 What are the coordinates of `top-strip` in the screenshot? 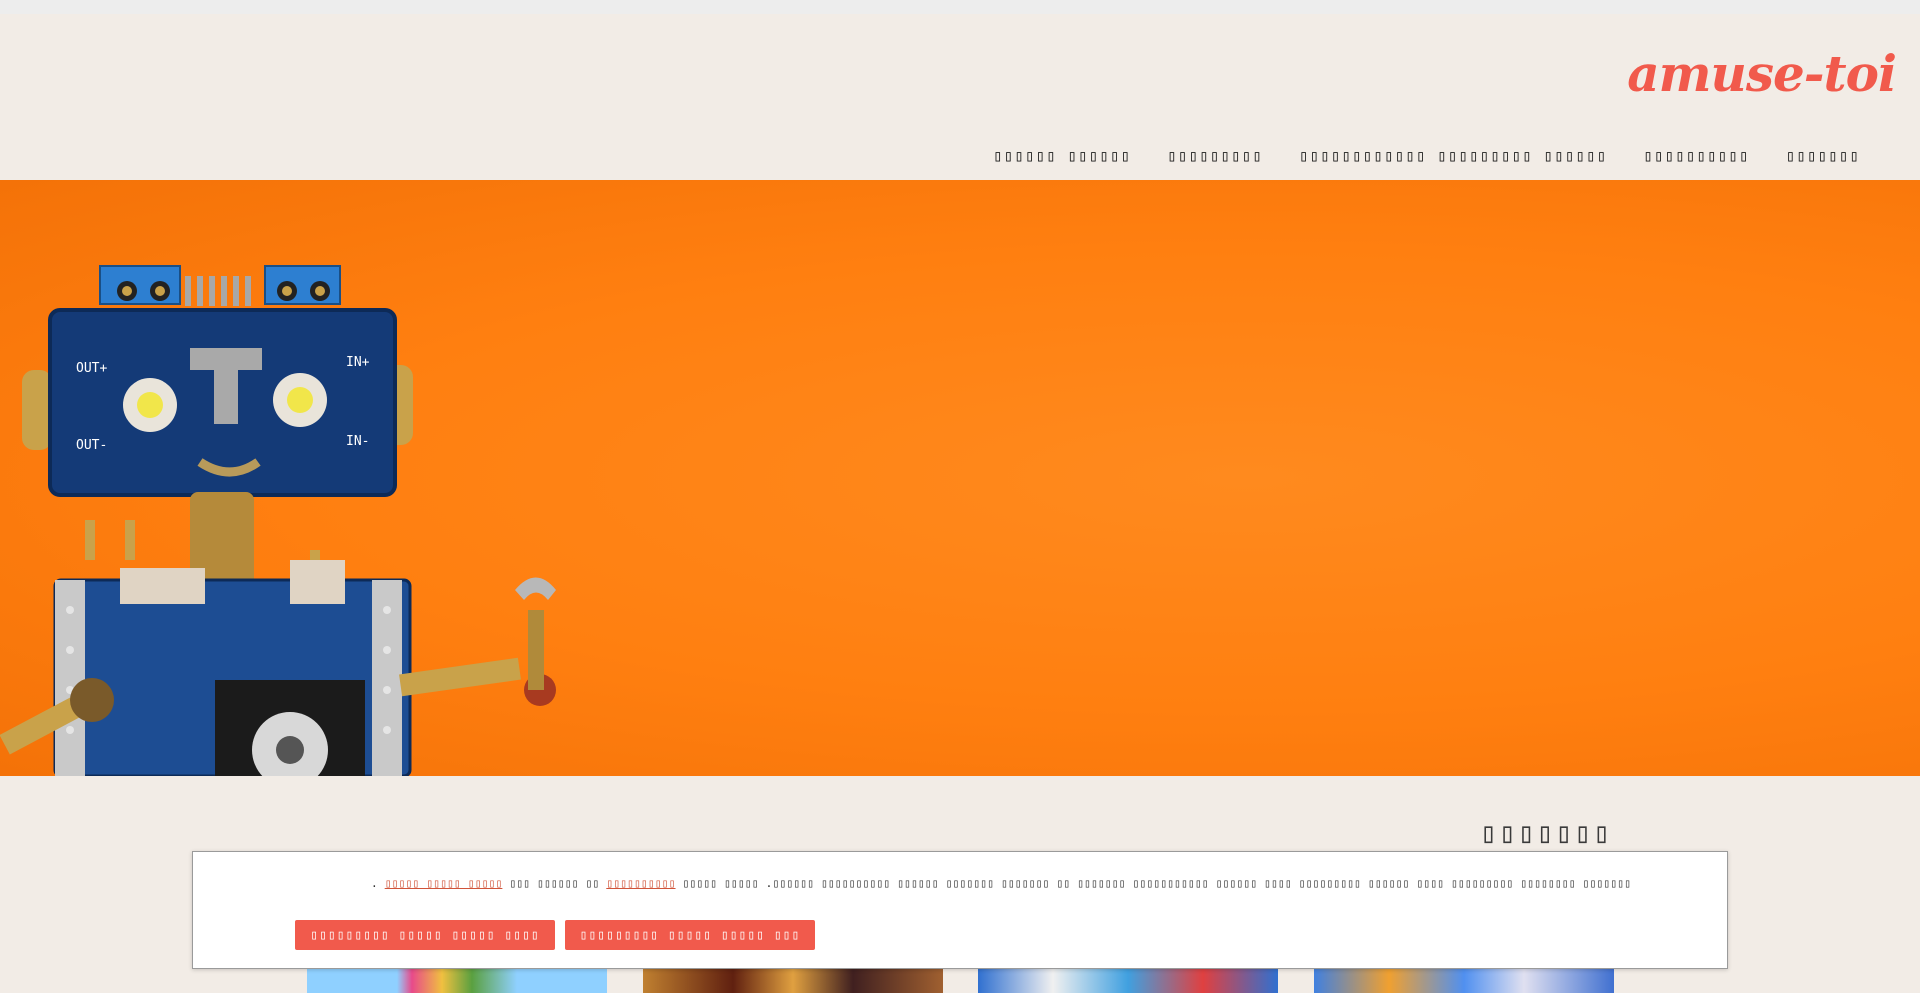 It's located at (960, 7).